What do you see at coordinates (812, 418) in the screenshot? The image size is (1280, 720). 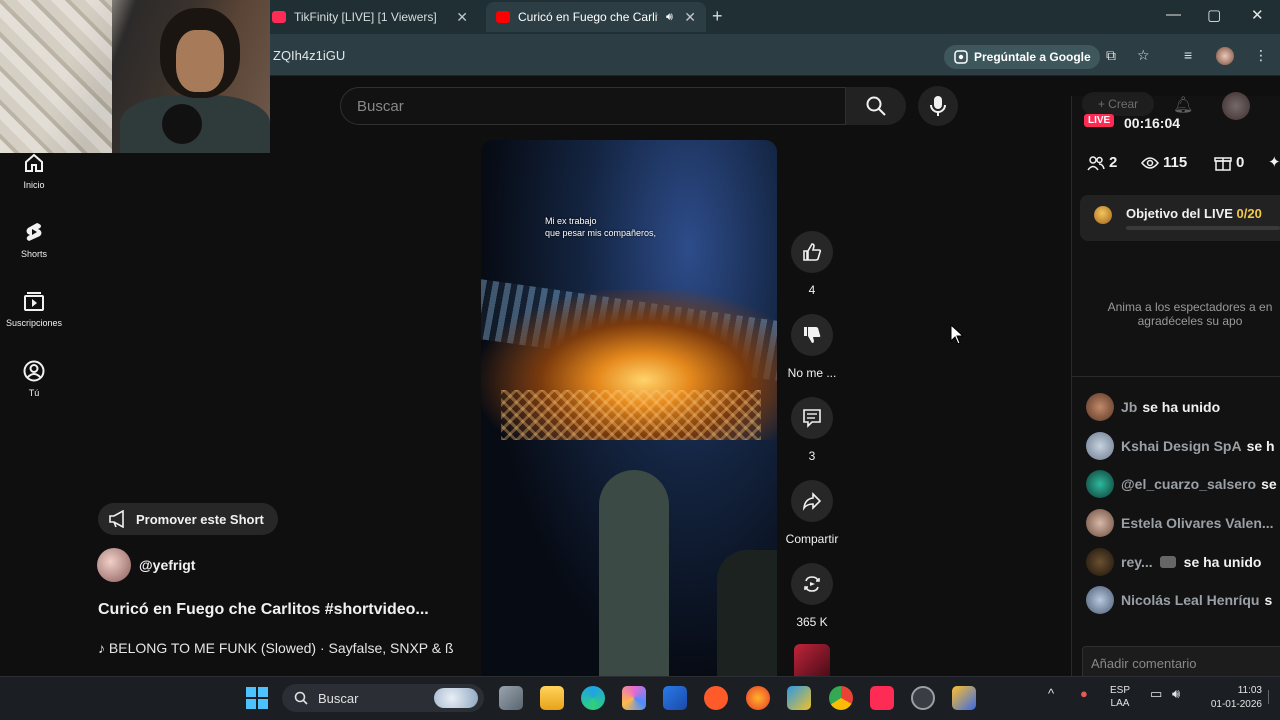 I see `comment-icon` at bounding box center [812, 418].